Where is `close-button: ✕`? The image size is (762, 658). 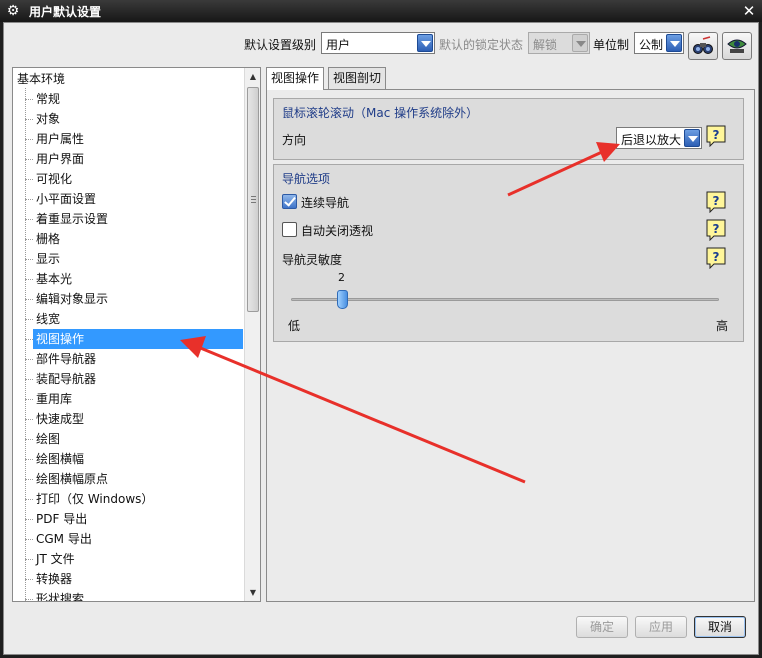 close-button: ✕ is located at coordinates (749, 11).